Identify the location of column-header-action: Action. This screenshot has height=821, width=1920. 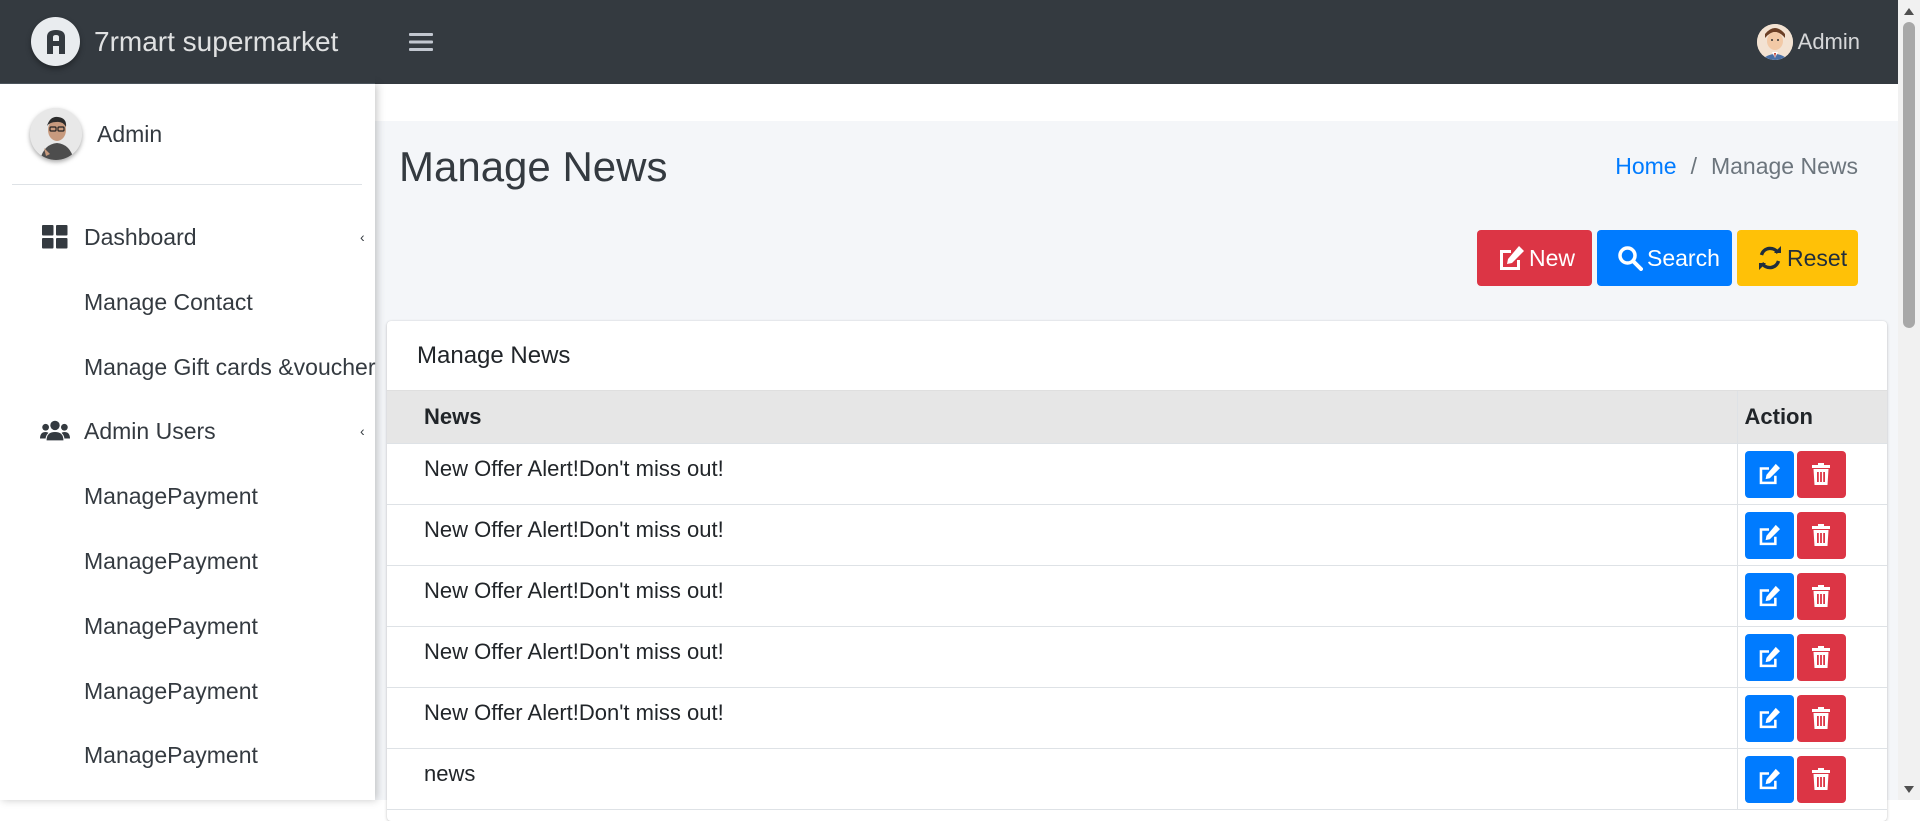
(1811, 417).